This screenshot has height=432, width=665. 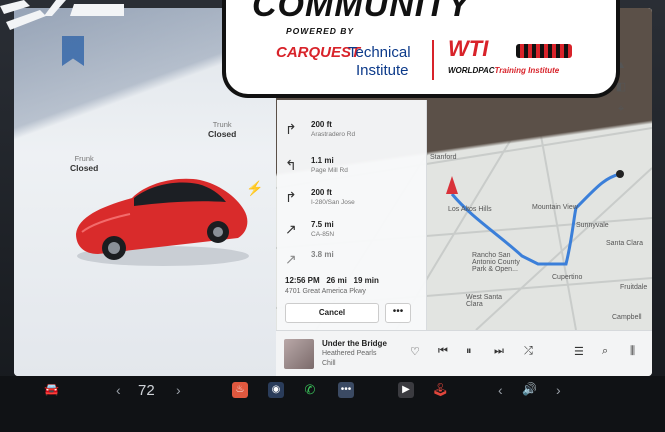 I want to click on heater-app-icon: ♨, so click(x=240, y=390).